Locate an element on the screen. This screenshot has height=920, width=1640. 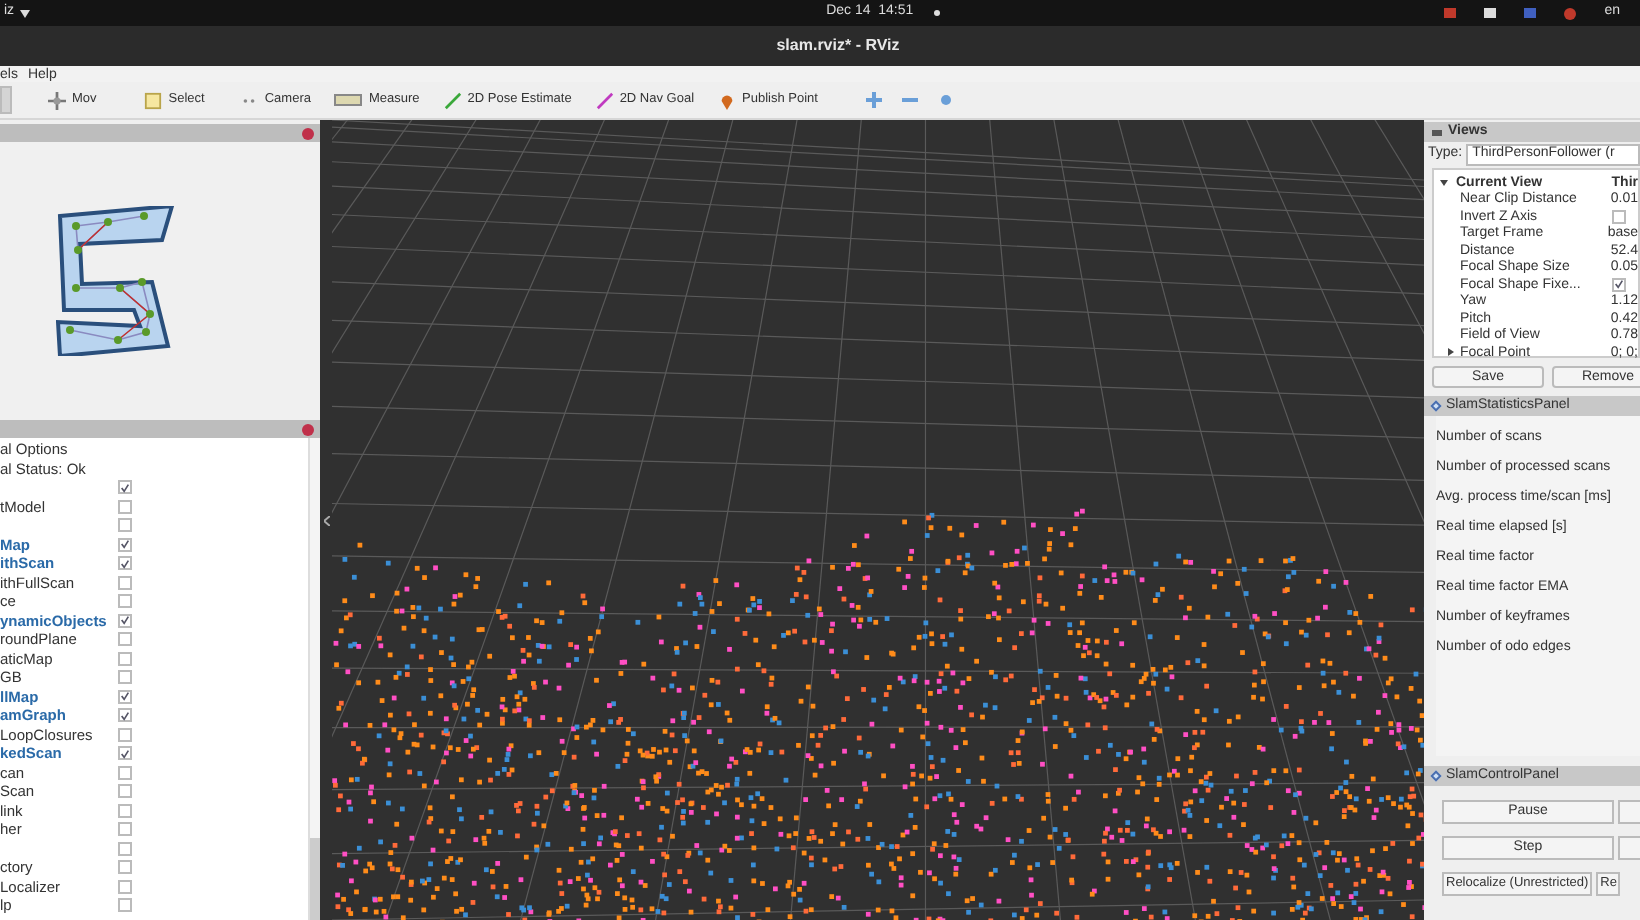
window-title: slam.rviz* - RViz is located at coordinates (837, 46).